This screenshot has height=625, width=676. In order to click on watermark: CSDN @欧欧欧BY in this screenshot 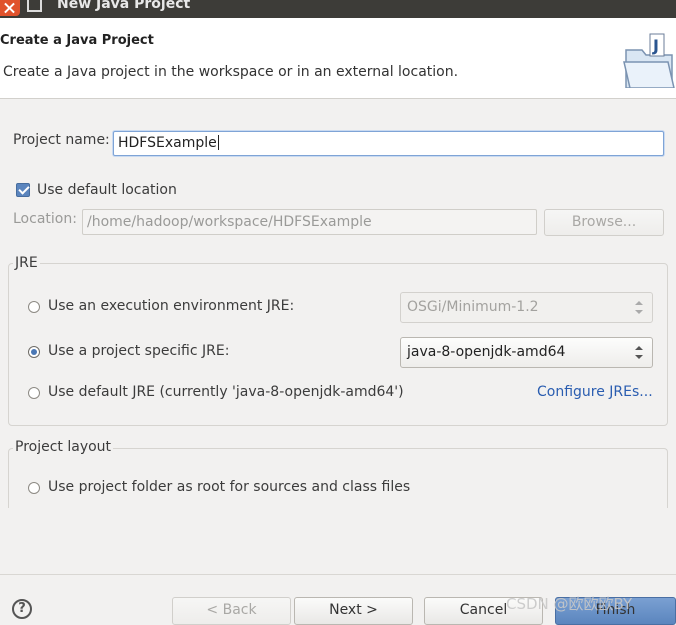, I will do `click(569, 604)`.